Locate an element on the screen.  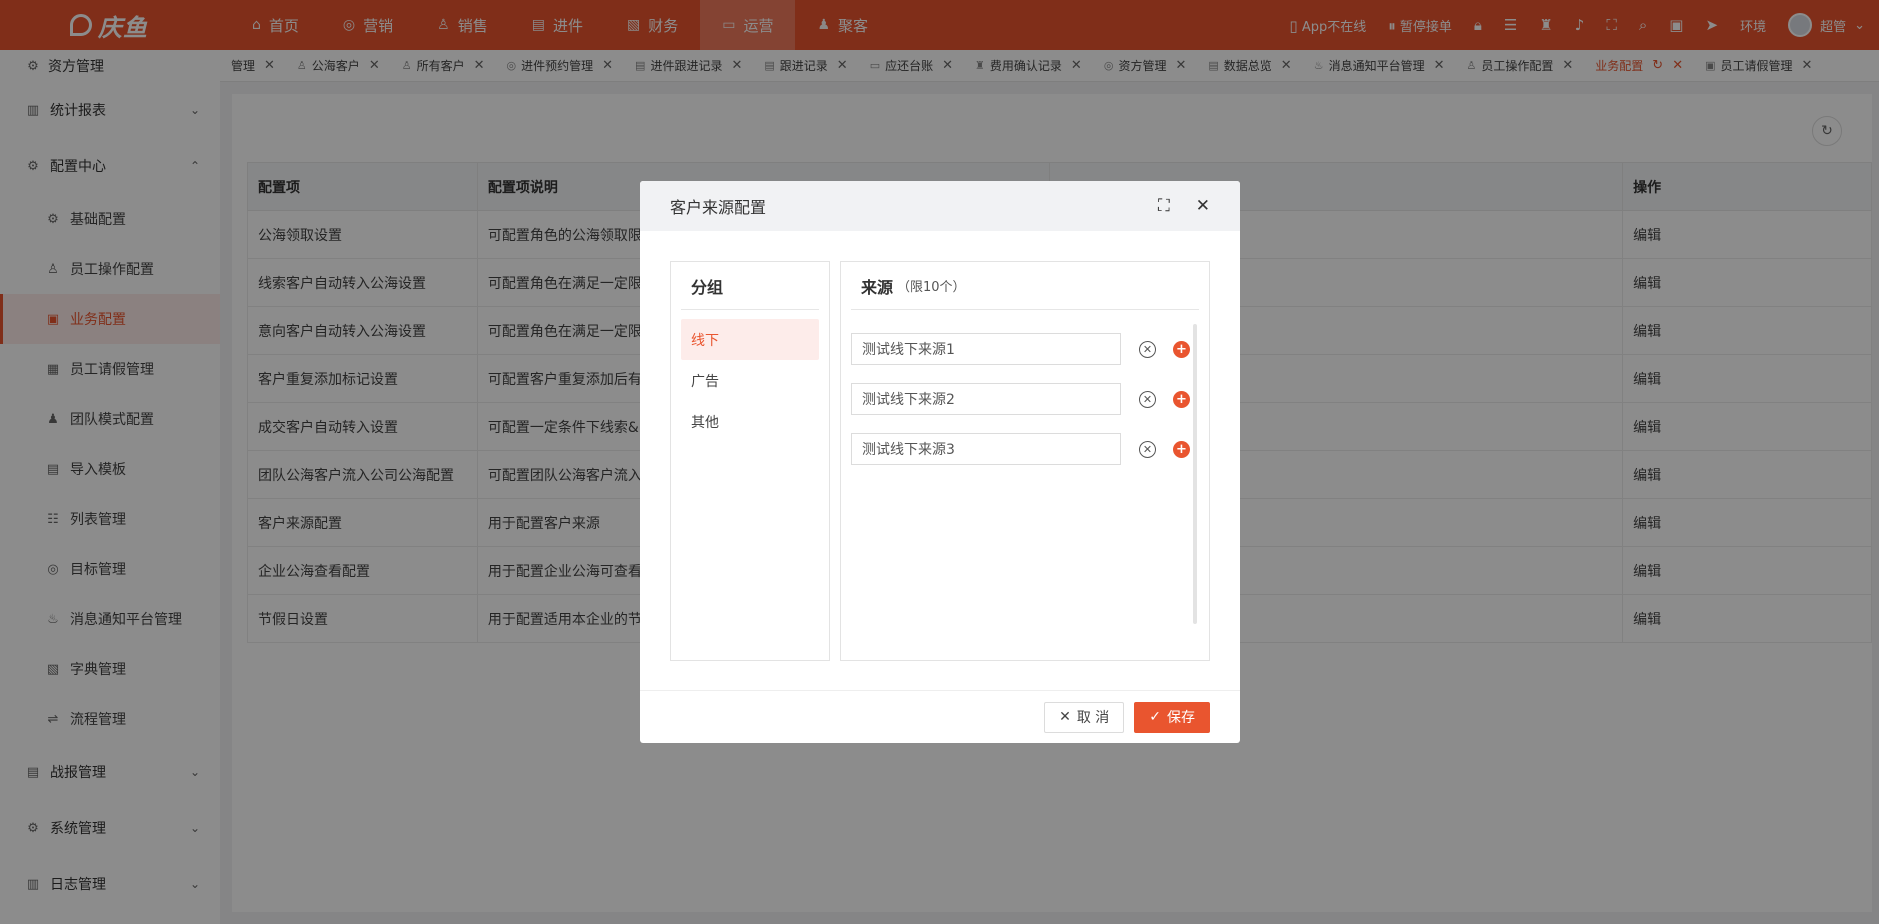
source-panel: 来源 （限10个） 测试线下来源1 ✕ + 测试线下来源2 ✕ + 测试线下来源3 ✕ + is located at coordinates (1025, 461).